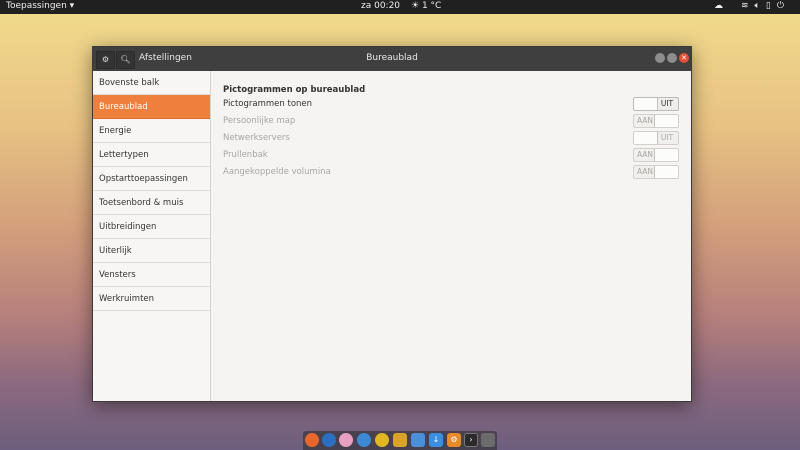 The image size is (800, 450). I want to click on weather-indicator: ☀ 1 °C, so click(426, 6).